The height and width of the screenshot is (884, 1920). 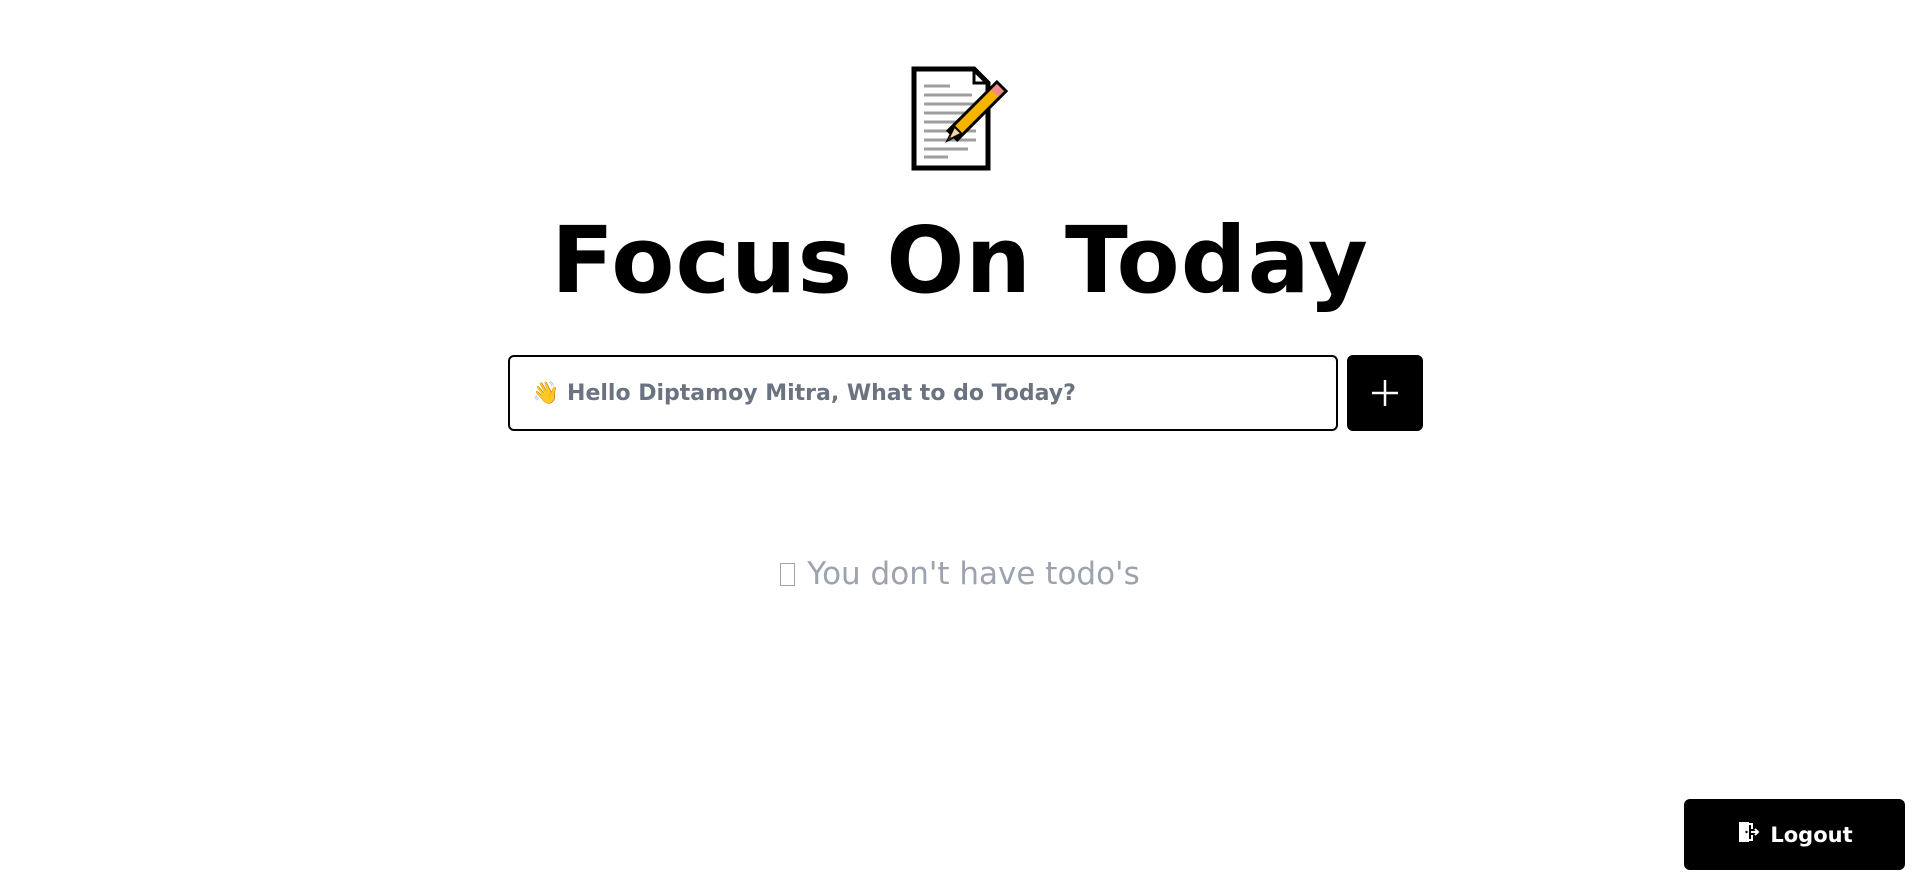 I want to click on logout-label: Logout, so click(x=1811, y=834).